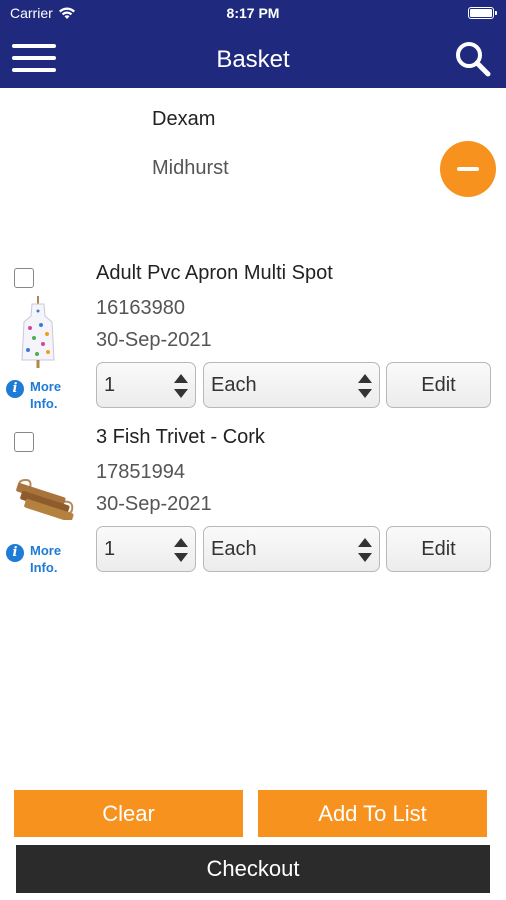 The height and width of the screenshot is (900, 506). I want to click on product-code: 16163980, so click(140, 308).